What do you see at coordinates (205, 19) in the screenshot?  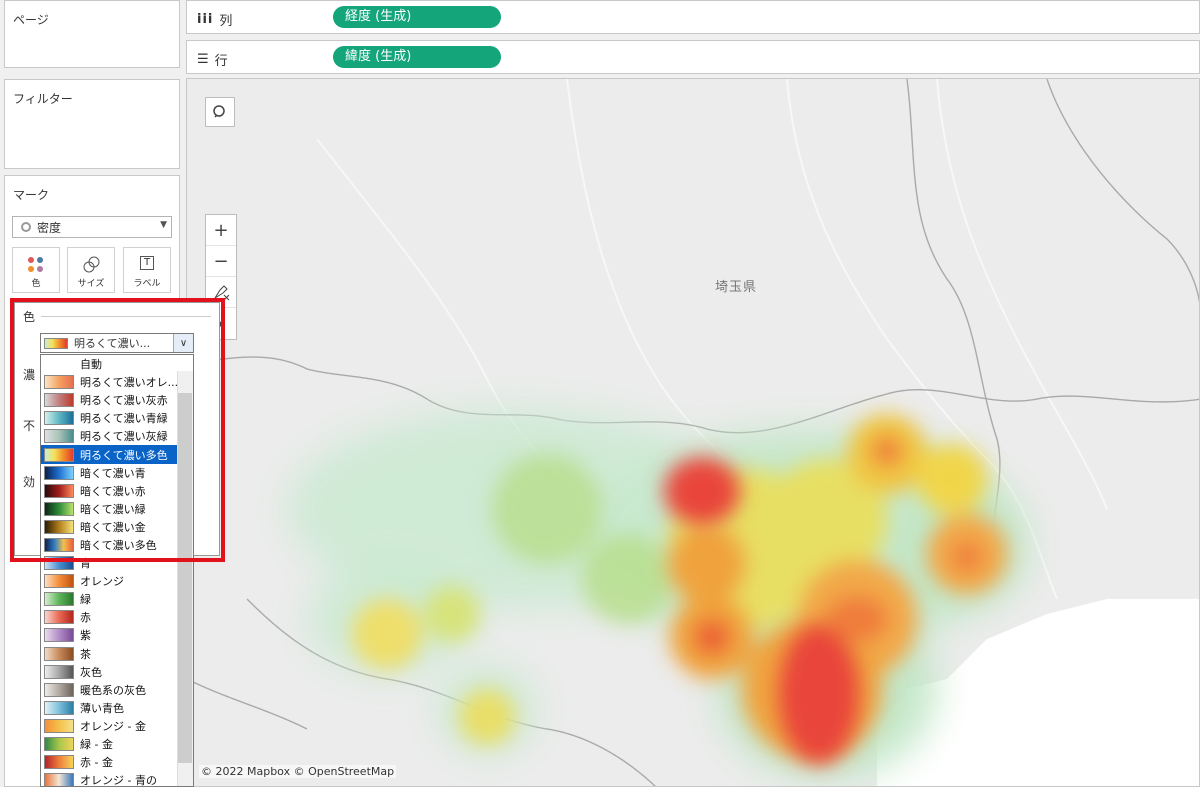 I see `columns-icon: iii` at bounding box center [205, 19].